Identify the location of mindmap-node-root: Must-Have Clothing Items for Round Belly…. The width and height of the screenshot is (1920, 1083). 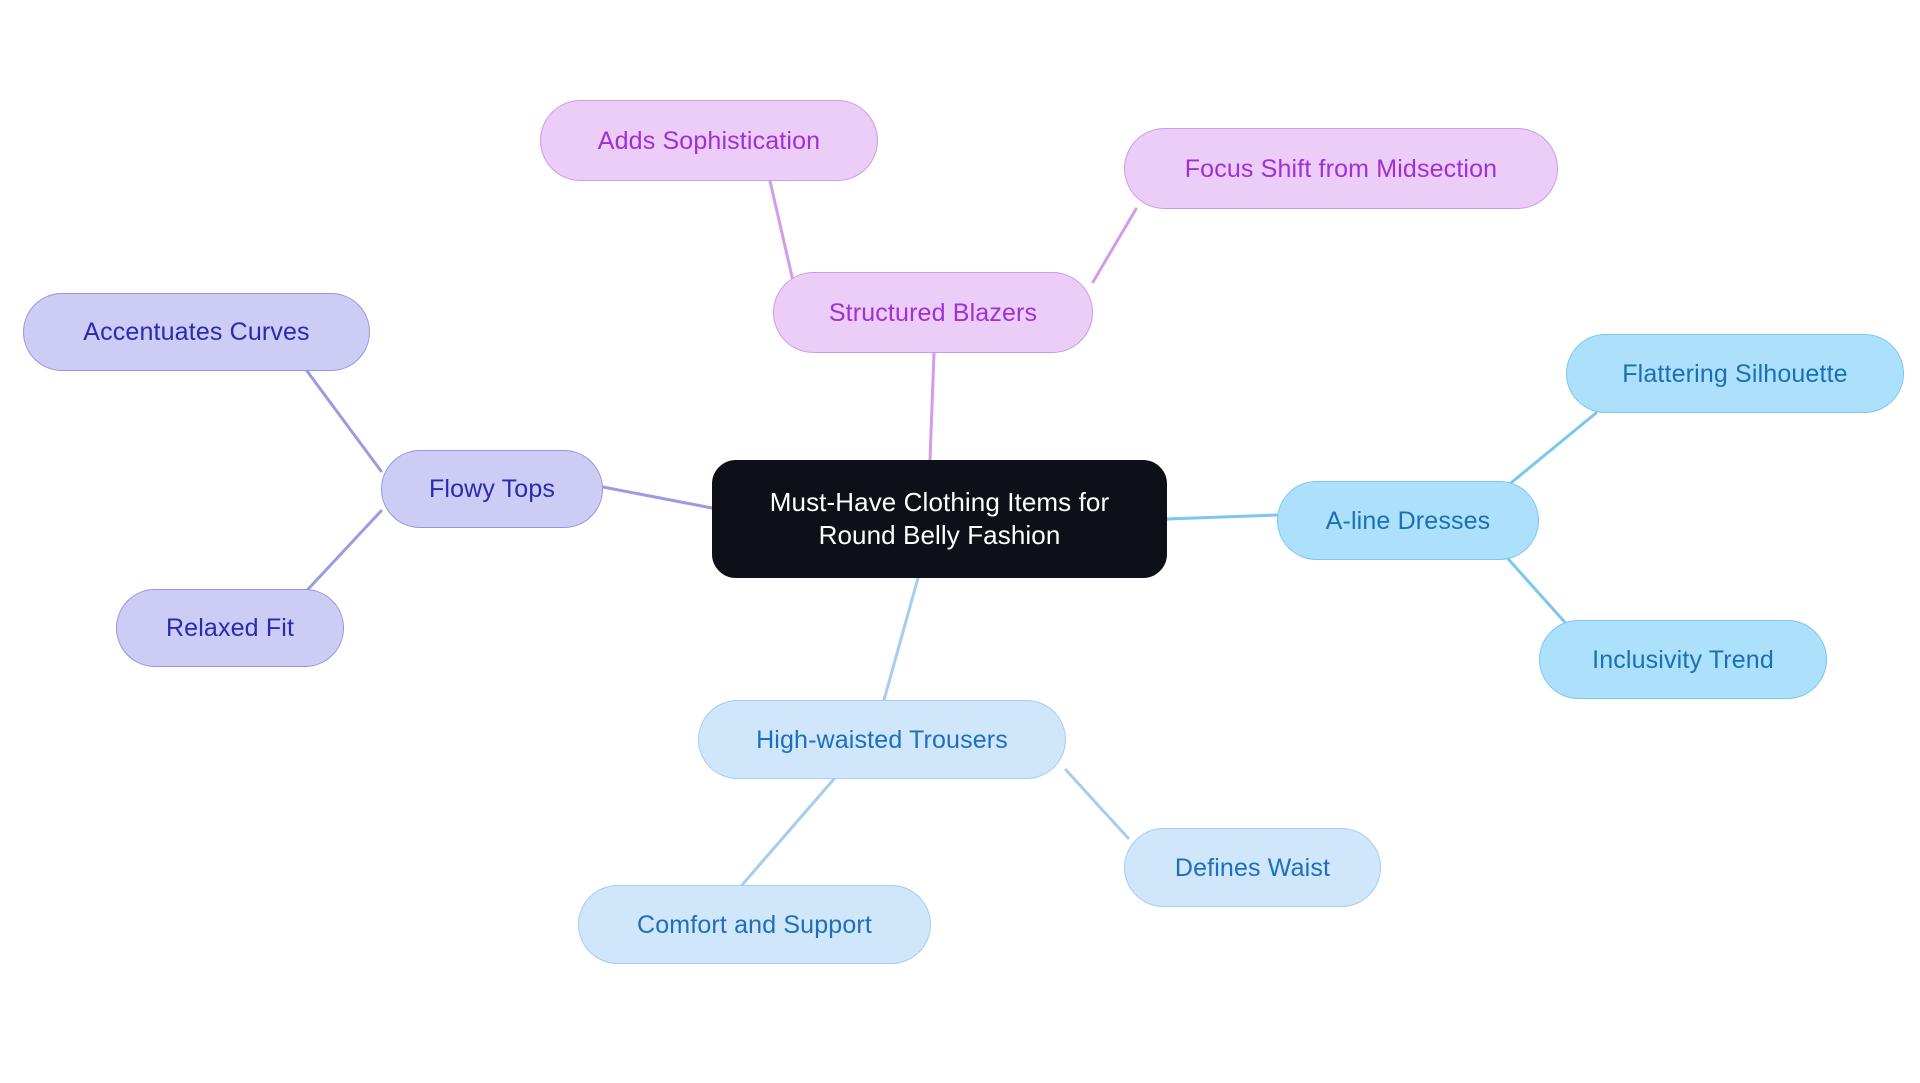
(939, 519).